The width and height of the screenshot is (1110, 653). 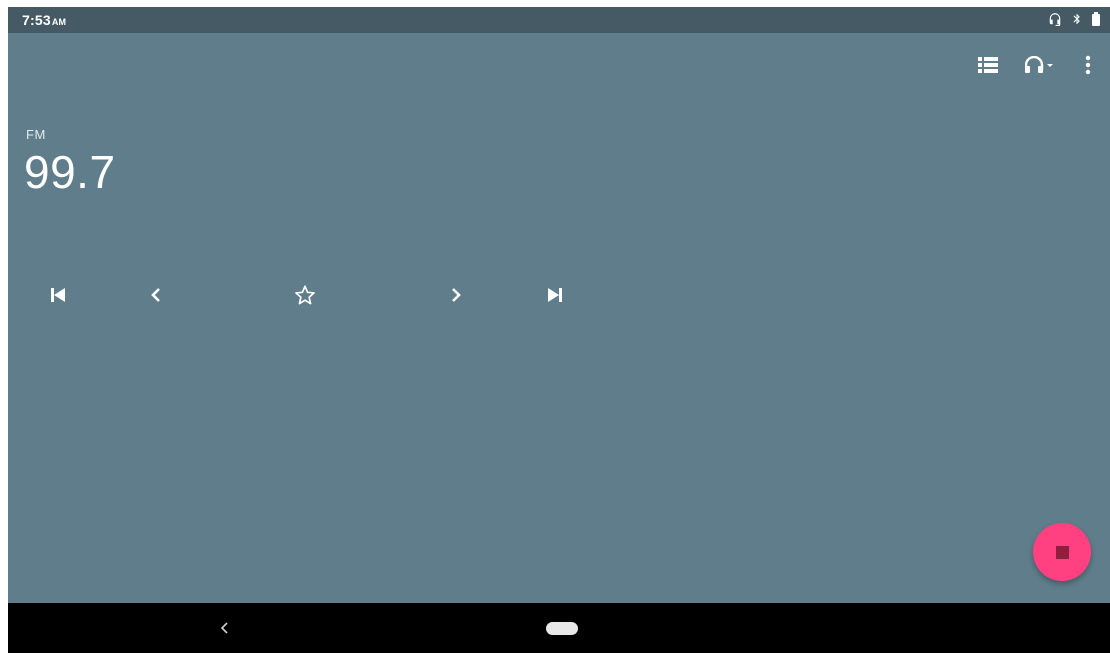 I want to click on toolbar-actions, so click(x=1010, y=67).